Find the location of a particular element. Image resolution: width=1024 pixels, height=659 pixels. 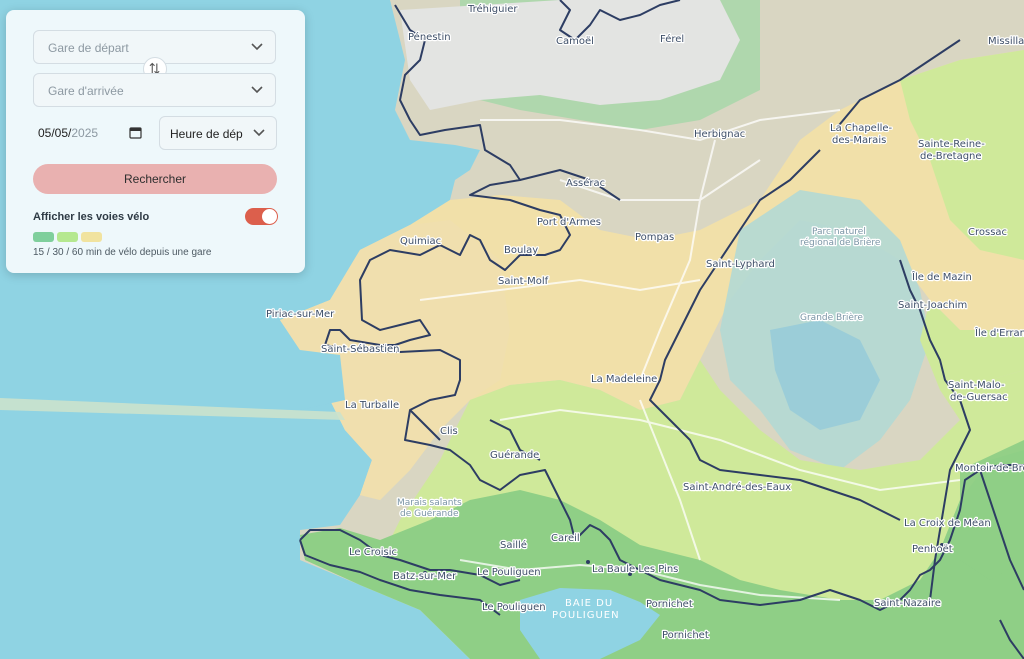

place-label: Quimiac is located at coordinates (420, 241).